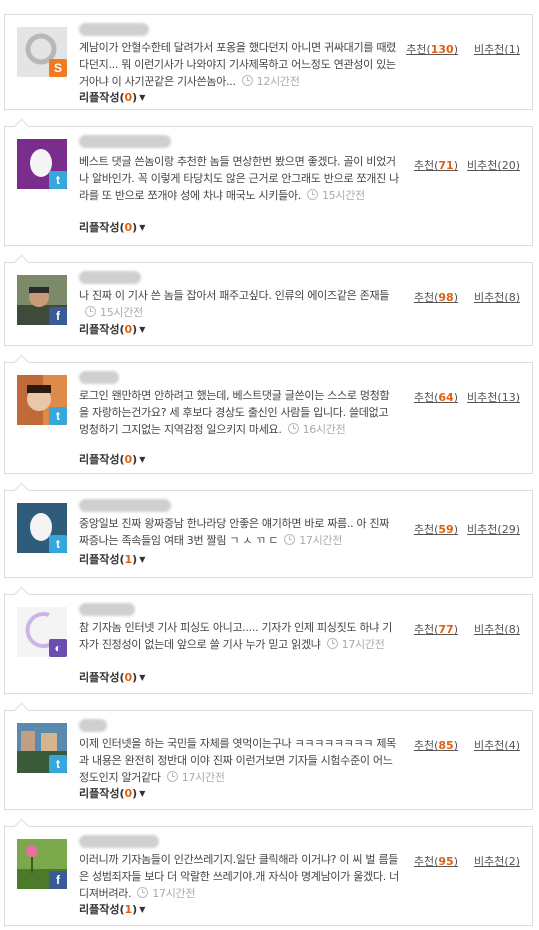  I want to click on not-recommend-button: 비추천(2), so click(497, 861).